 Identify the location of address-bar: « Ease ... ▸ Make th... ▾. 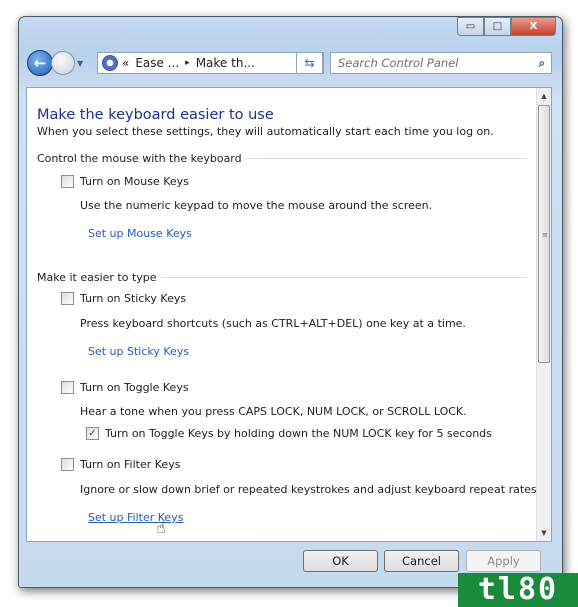
(210, 63).